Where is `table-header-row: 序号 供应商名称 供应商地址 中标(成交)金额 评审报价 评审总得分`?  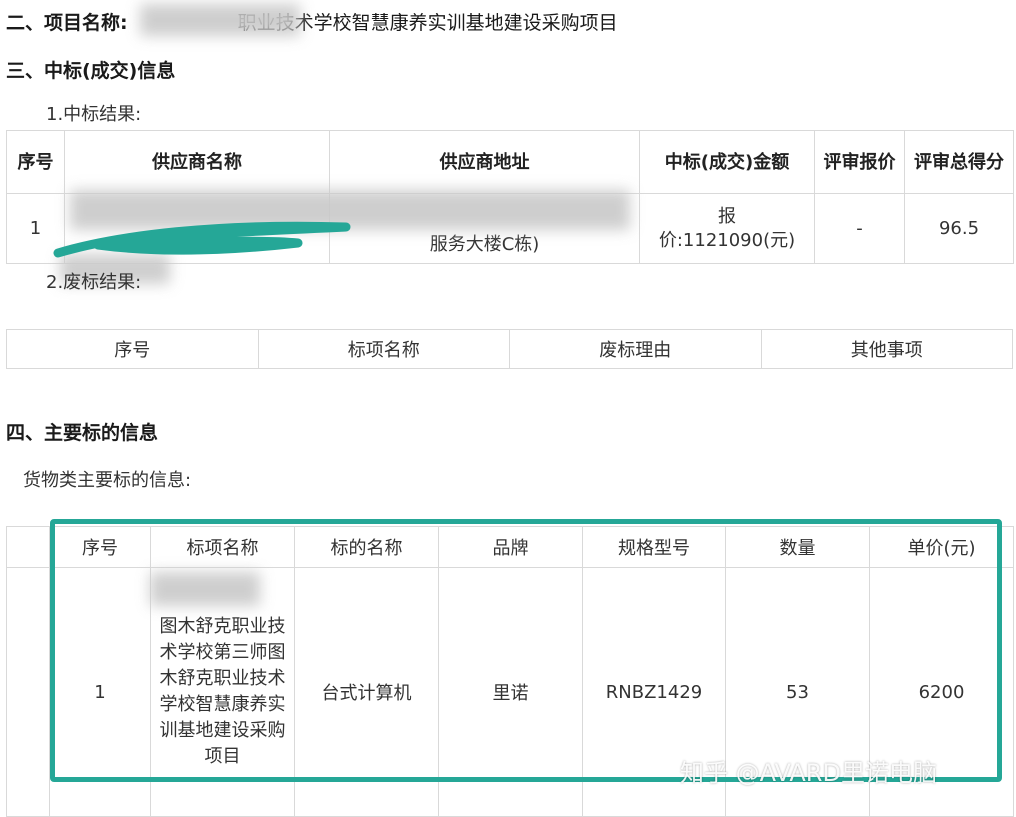 table-header-row: 序号 供应商名称 供应商地址 中标(成交)金额 评审报价 评审总得分 is located at coordinates (510, 162).